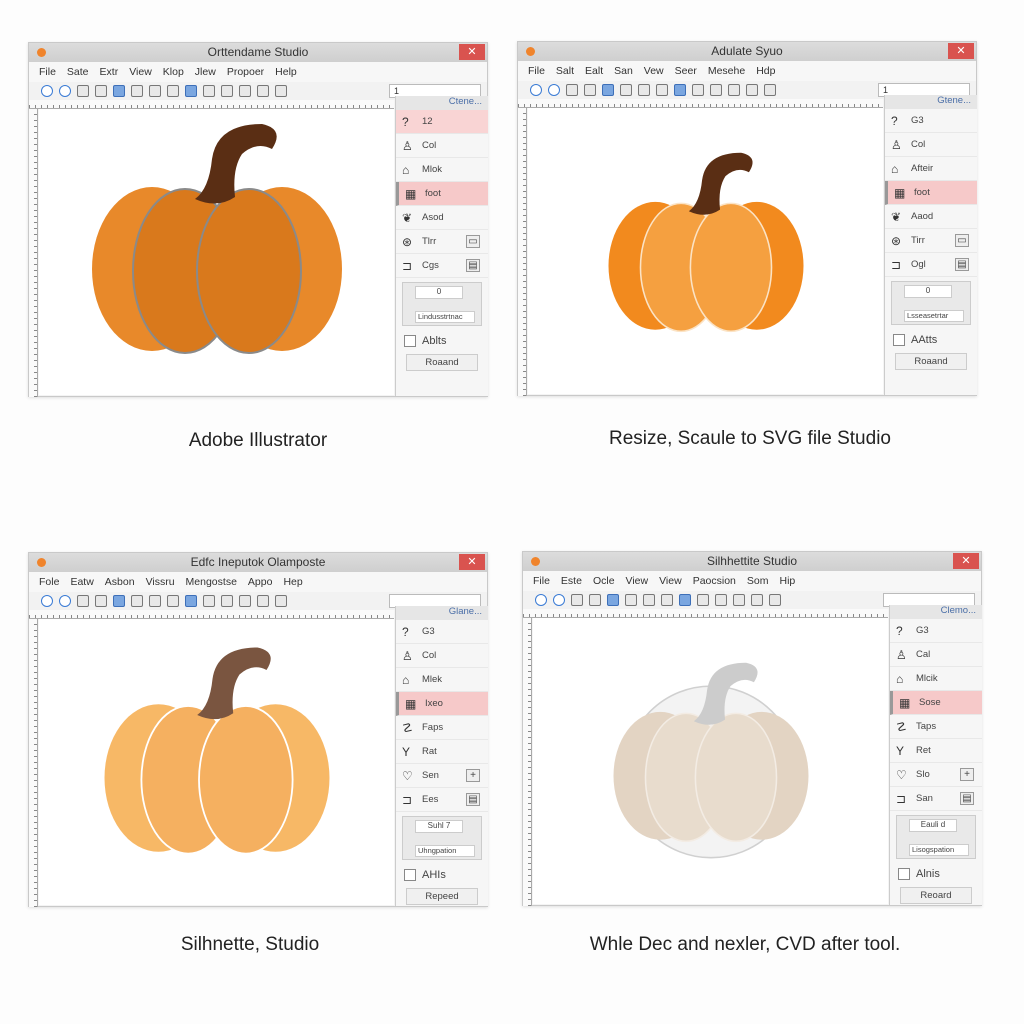  I want to click on menu-item-hip: Hip, so click(787, 581).